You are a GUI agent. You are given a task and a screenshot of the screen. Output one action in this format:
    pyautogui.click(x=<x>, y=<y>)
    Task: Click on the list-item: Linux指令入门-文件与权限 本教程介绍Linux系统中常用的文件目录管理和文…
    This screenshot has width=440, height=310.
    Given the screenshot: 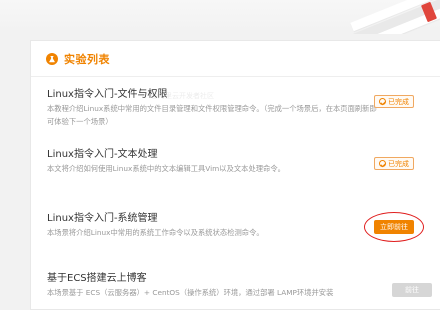 What is the action you would take?
    pyautogui.click(x=242, y=110)
    